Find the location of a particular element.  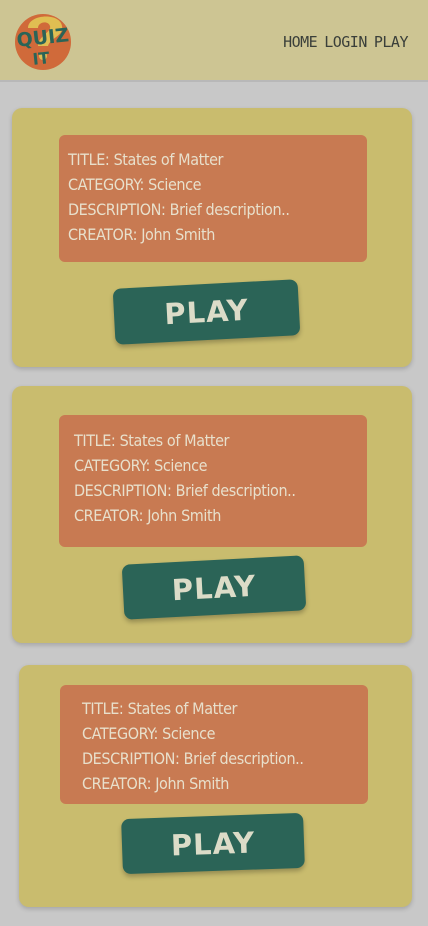

logo-text-bottom: IT is located at coordinates (41, 58).